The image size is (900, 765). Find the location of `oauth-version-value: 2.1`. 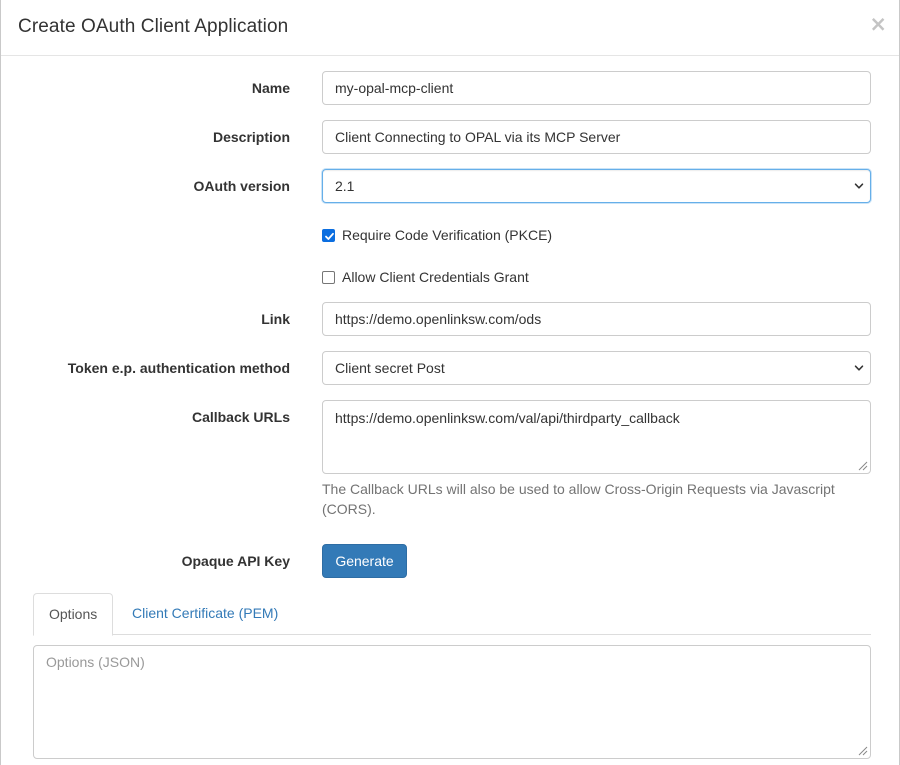

oauth-version-value: 2.1 is located at coordinates (345, 186).